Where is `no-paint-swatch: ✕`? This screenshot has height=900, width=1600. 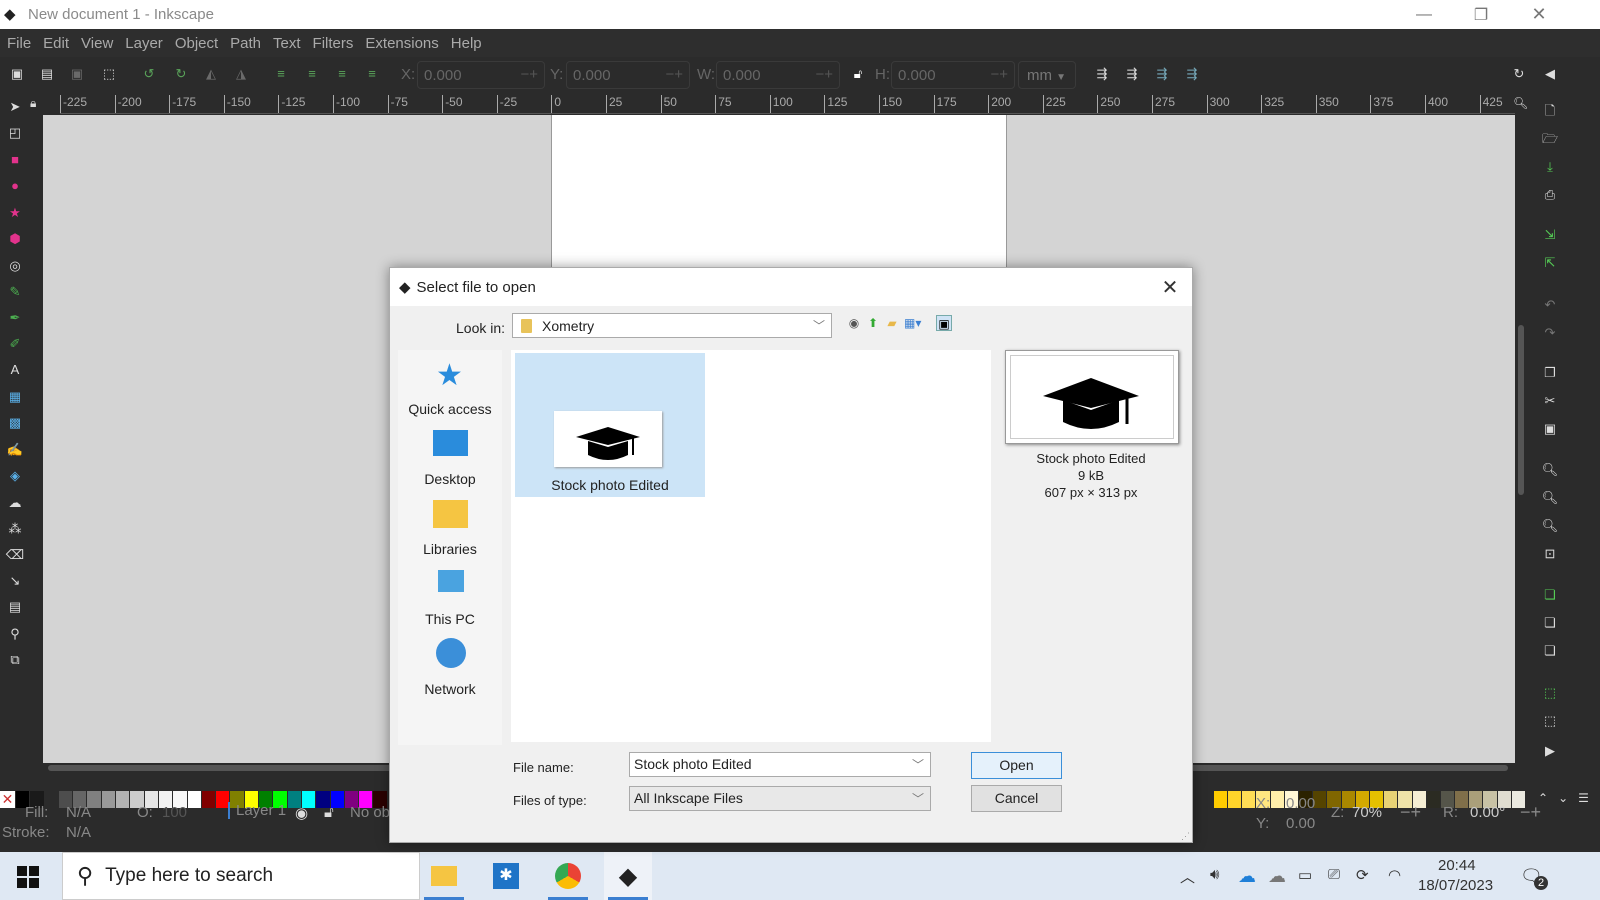
no-paint-swatch: ✕ is located at coordinates (8, 799).